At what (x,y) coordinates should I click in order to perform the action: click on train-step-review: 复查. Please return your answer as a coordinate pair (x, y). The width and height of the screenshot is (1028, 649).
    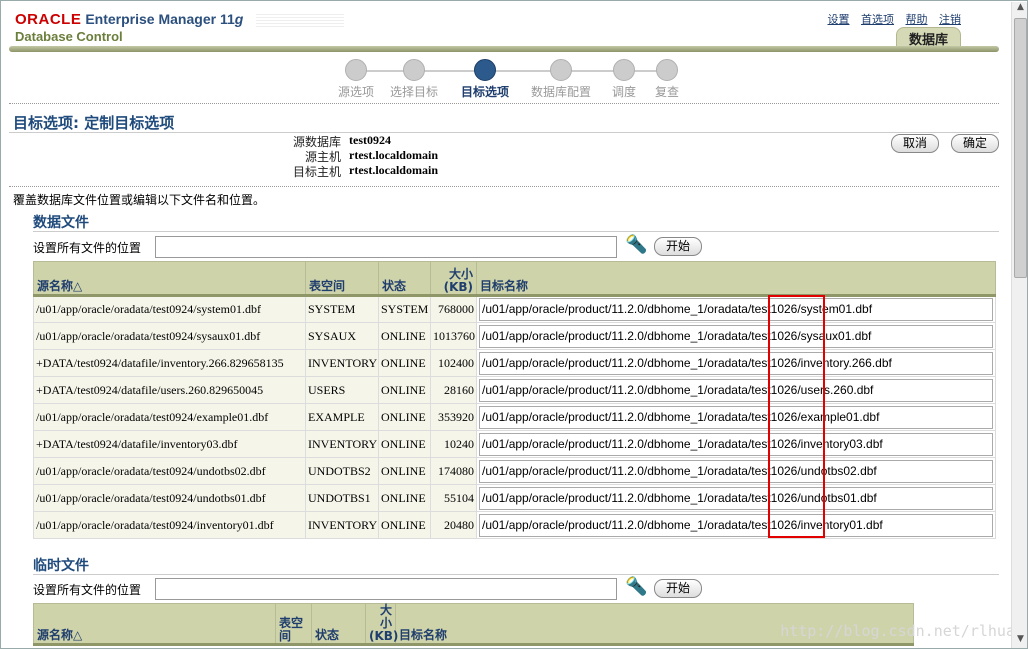
    Looking at the image, I should click on (667, 79).